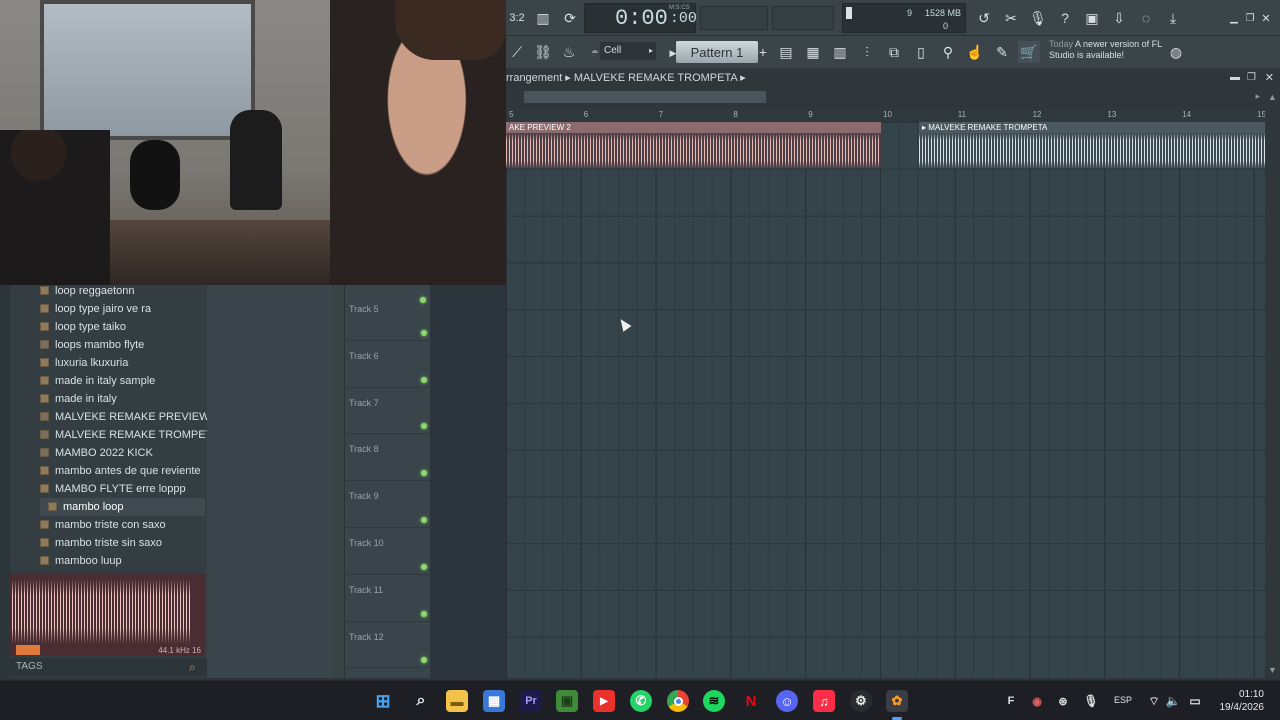 The image size is (1280, 720). I want to click on audio-clip-trompeta: ▸ MALVEKE REMAKE TROMPETA, so click(1092, 145).